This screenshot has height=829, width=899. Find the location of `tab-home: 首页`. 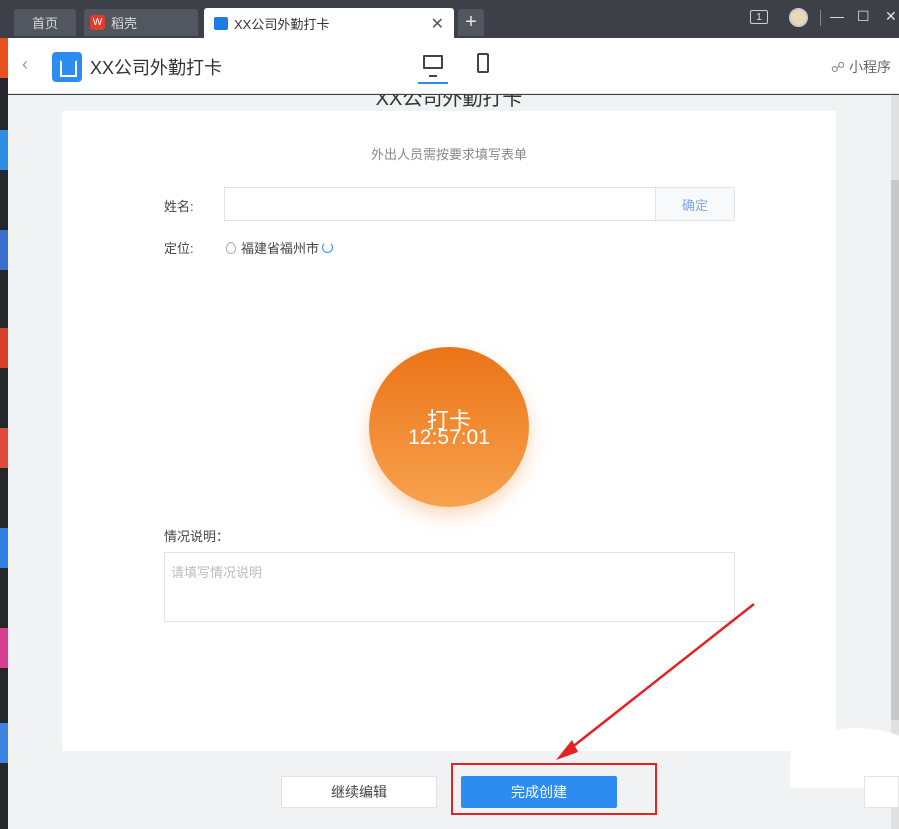

tab-home: 首页 is located at coordinates (45, 22).